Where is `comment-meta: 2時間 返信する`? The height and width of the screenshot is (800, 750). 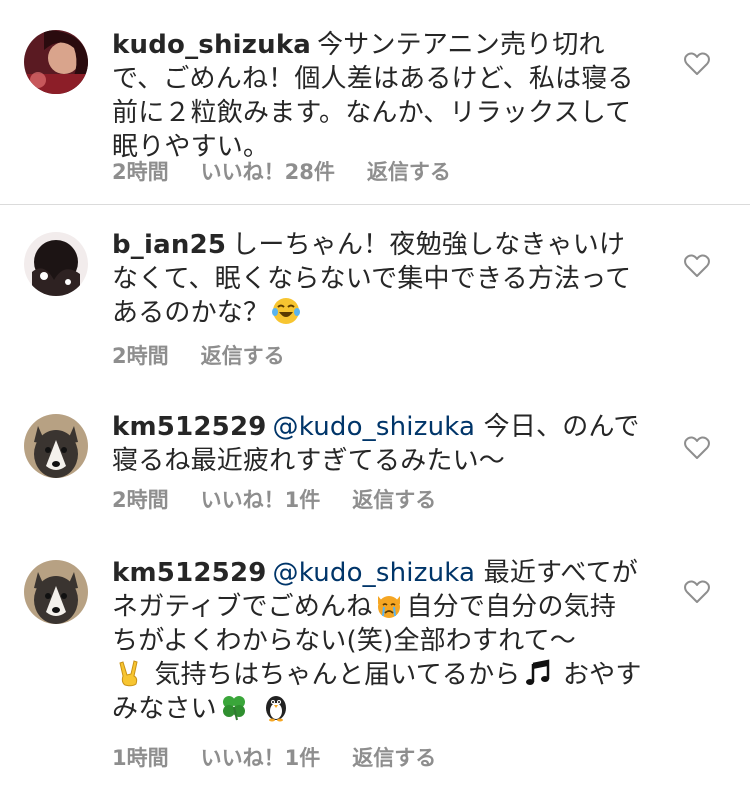 comment-meta: 2時間 返信する is located at coordinates (214, 355).